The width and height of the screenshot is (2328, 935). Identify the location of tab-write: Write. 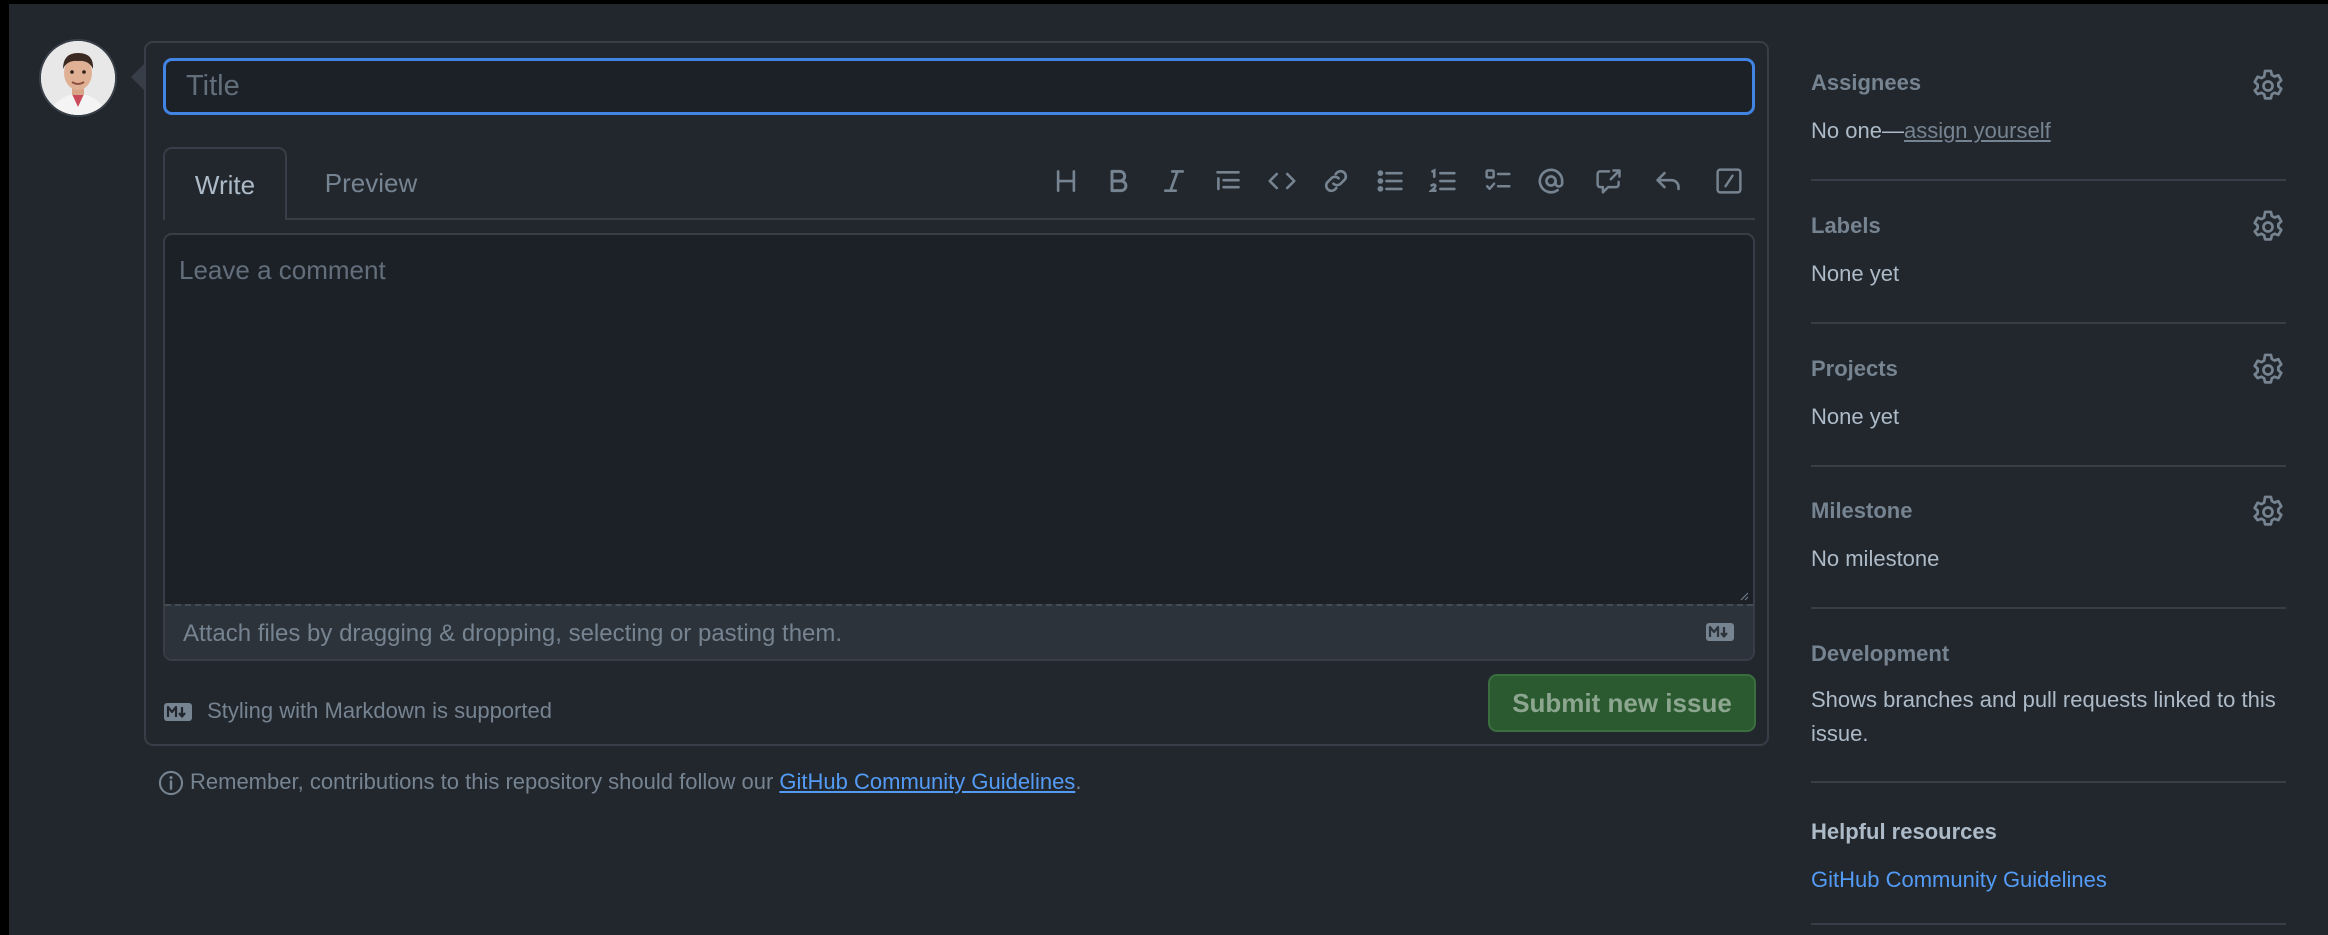
(225, 183).